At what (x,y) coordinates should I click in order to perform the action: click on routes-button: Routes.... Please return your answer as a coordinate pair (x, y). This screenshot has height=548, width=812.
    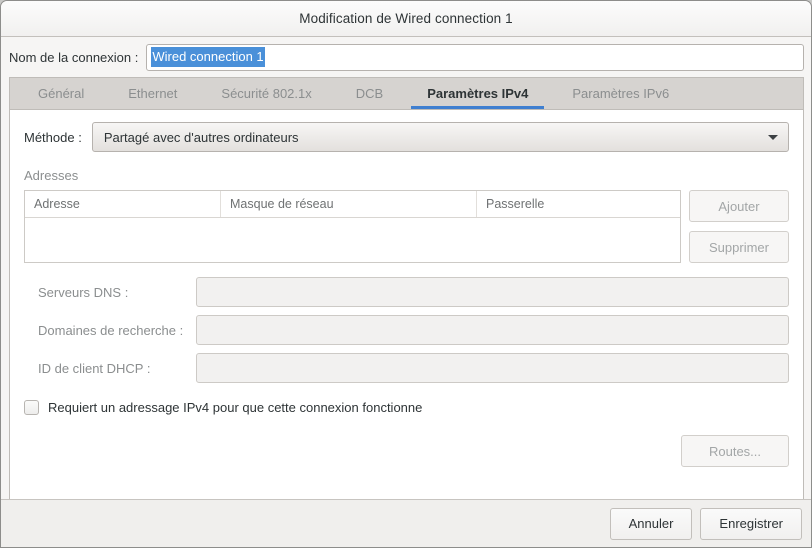
    Looking at the image, I should click on (735, 451).